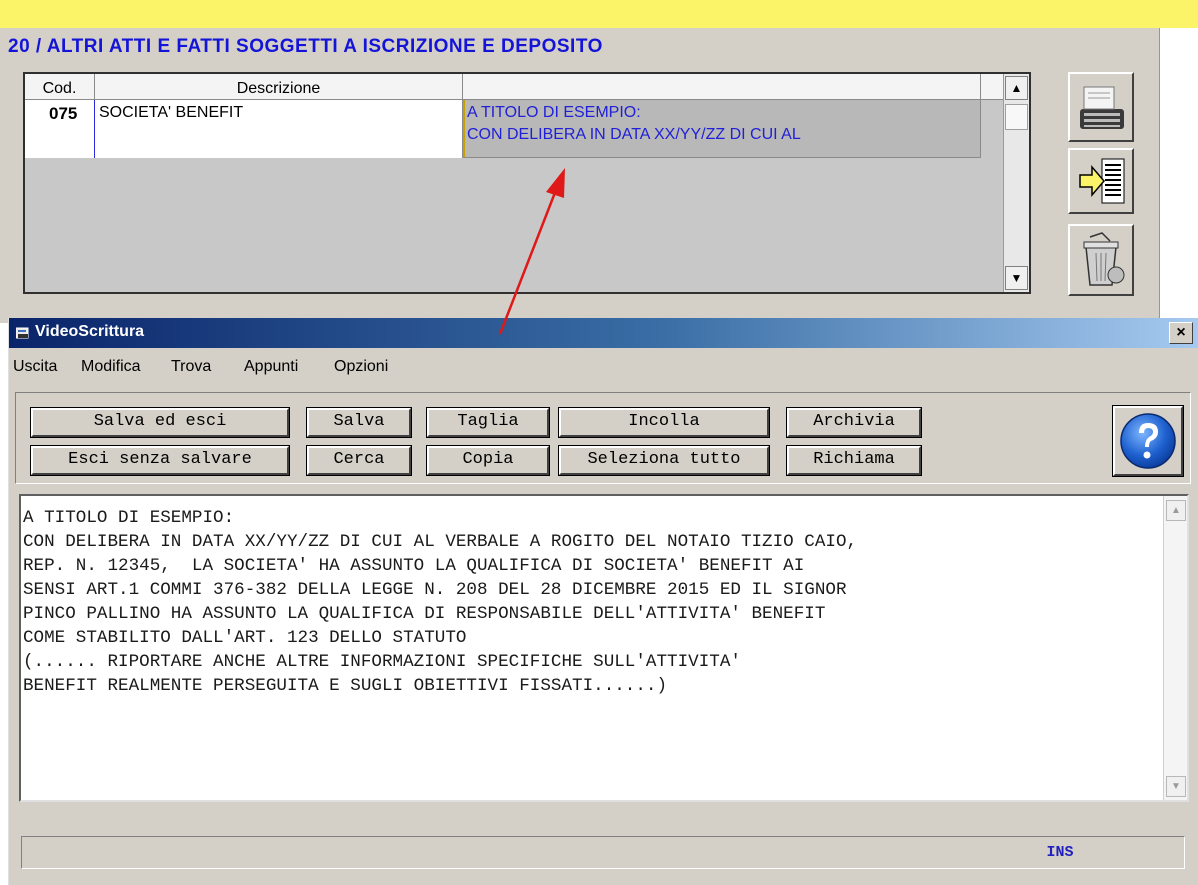 Image resolution: width=1198 pixels, height=885 pixels. What do you see at coordinates (603, 333) in the screenshot?
I see `dialog-titlebar: VideoScrittura ×` at bounding box center [603, 333].